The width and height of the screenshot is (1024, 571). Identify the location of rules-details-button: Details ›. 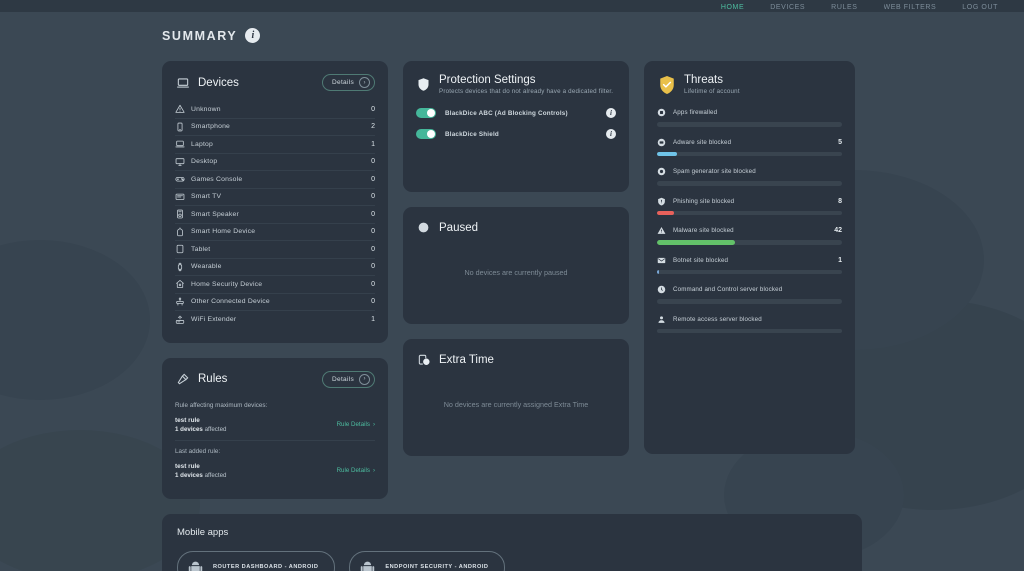
(348, 379).